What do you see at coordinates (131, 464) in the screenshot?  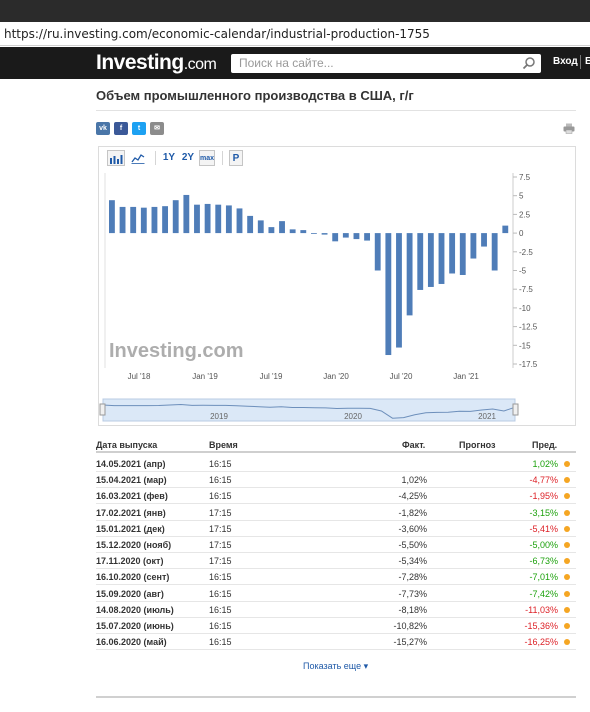 I see `release-date: 14.05.2021 (апр)` at bounding box center [131, 464].